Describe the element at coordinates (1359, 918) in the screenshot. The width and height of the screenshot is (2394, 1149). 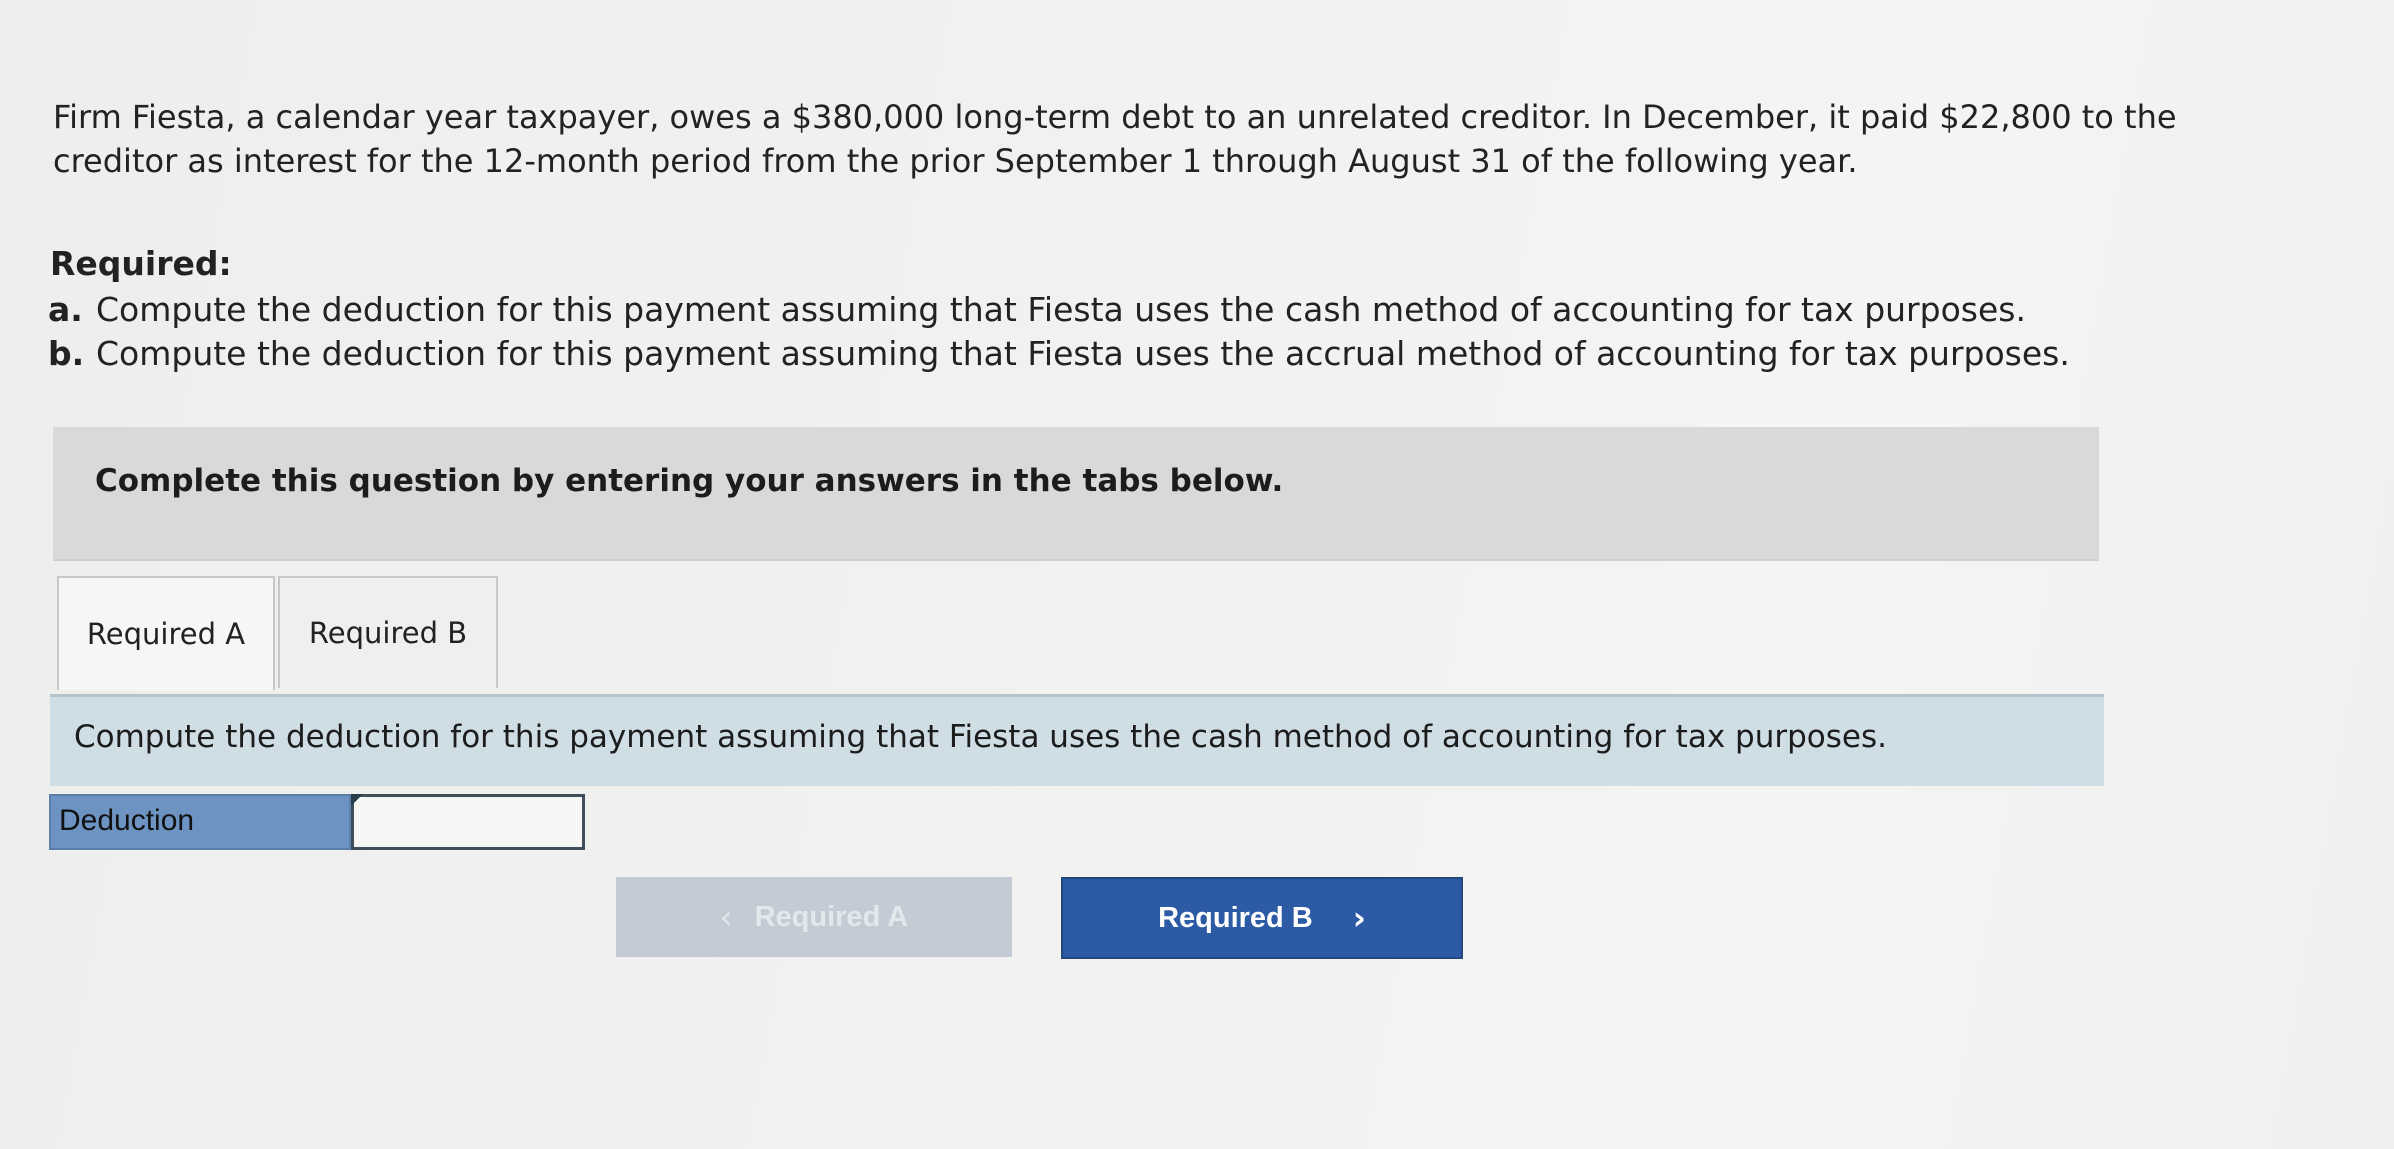
I see `chevron-right-icon: ›` at that location.